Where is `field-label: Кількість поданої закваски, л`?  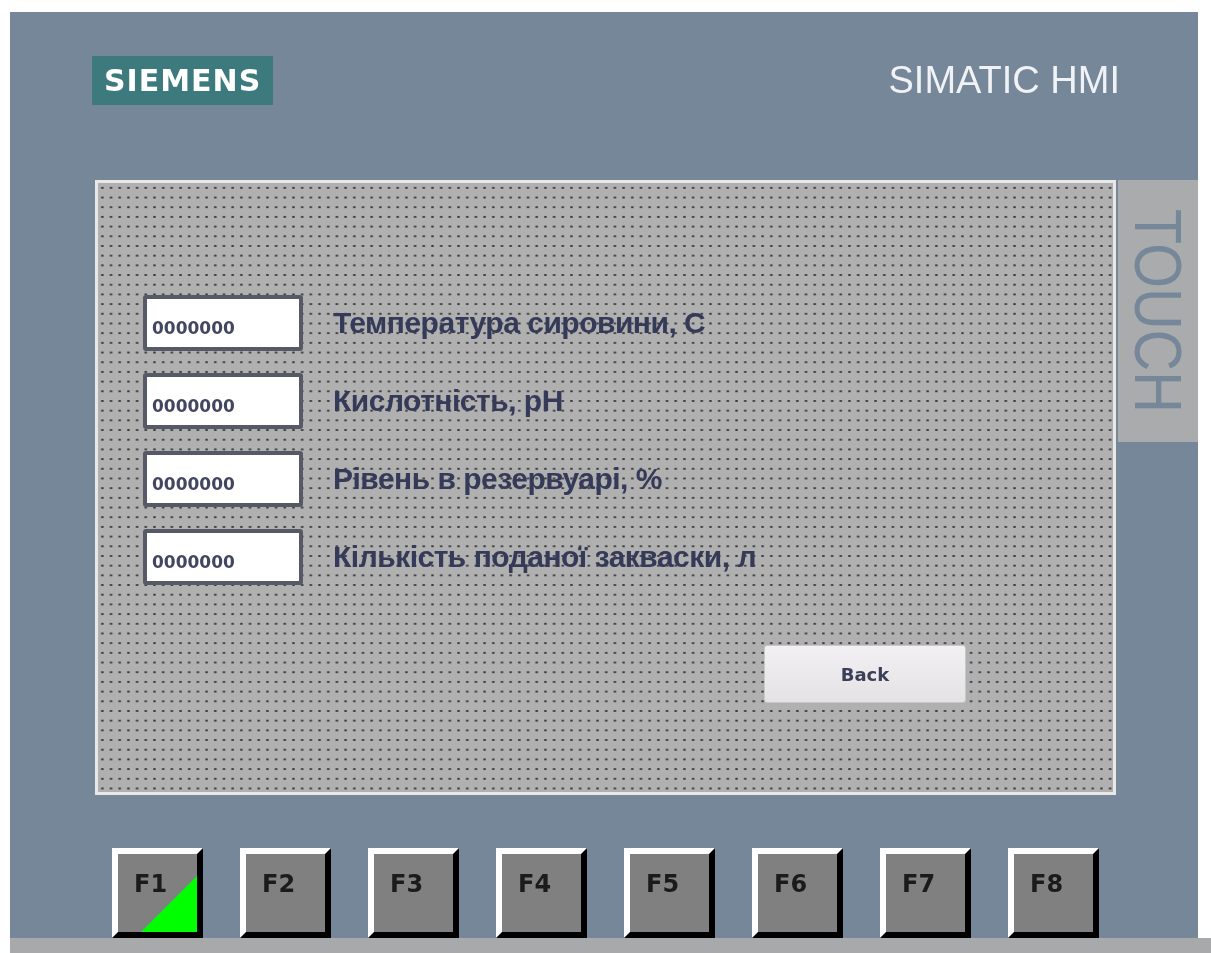 field-label: Кількість поданої закваски, л is located at coordinates (544, 557).